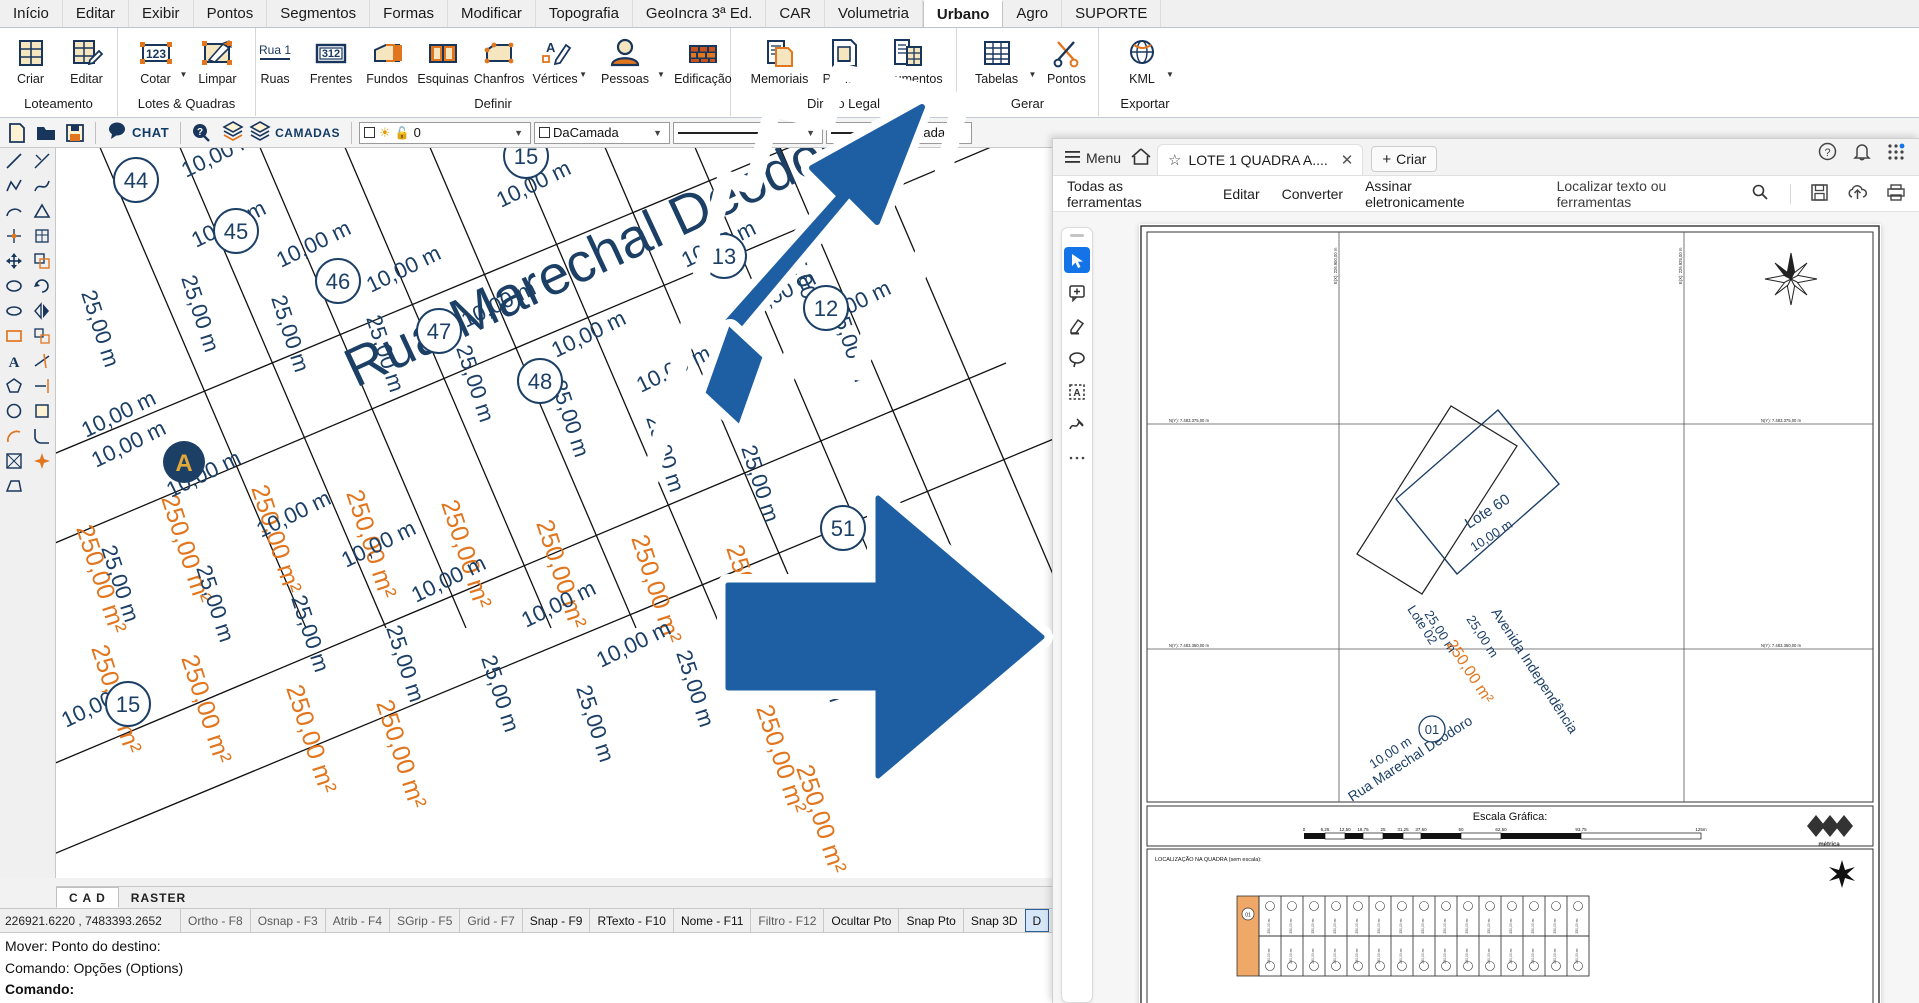 The image size is (1919, 1003). Describe the element at coordinates (75, 133) in the screenshot. I see `save-disk-icon` at that location.